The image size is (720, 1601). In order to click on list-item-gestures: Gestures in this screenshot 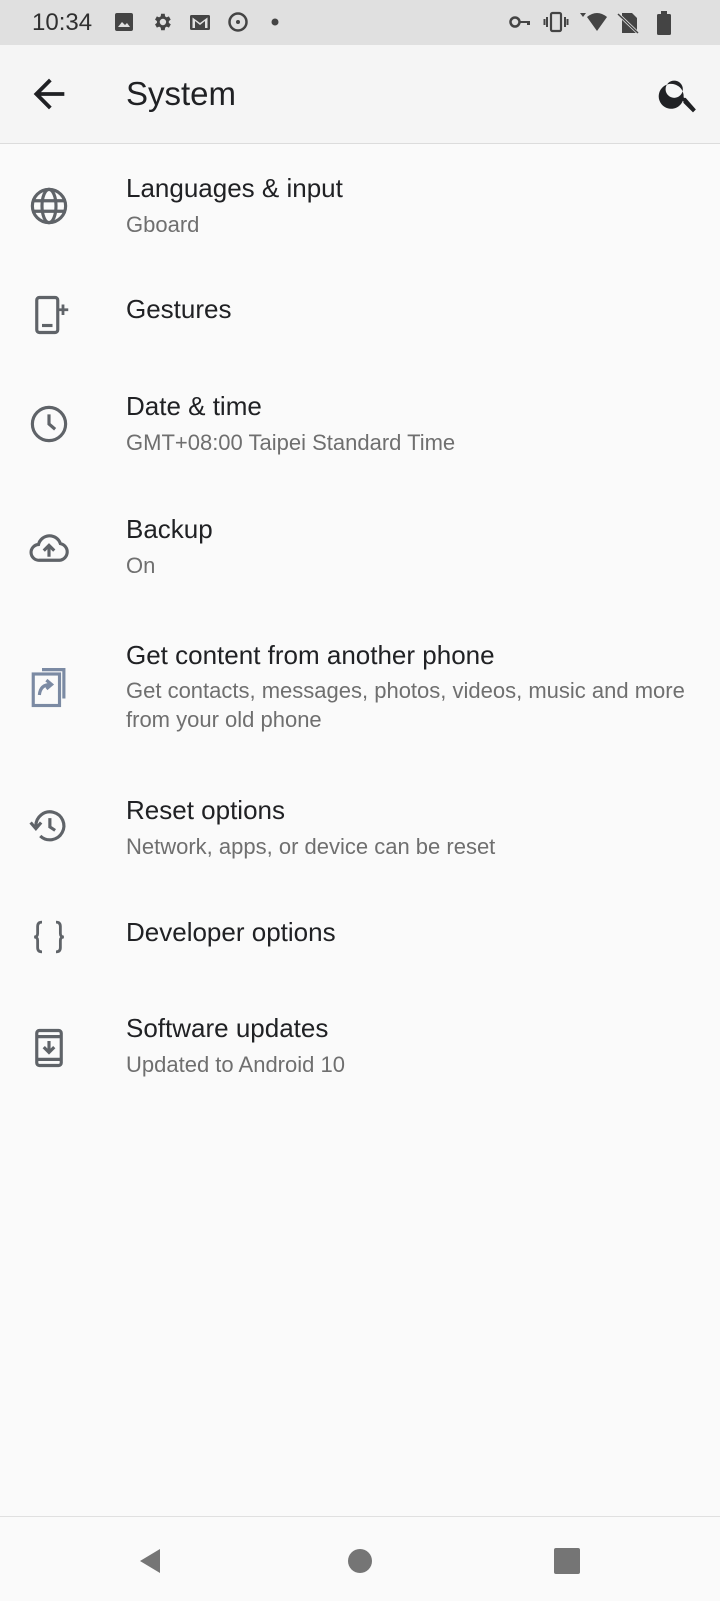, I will do `click(360, 314)`.